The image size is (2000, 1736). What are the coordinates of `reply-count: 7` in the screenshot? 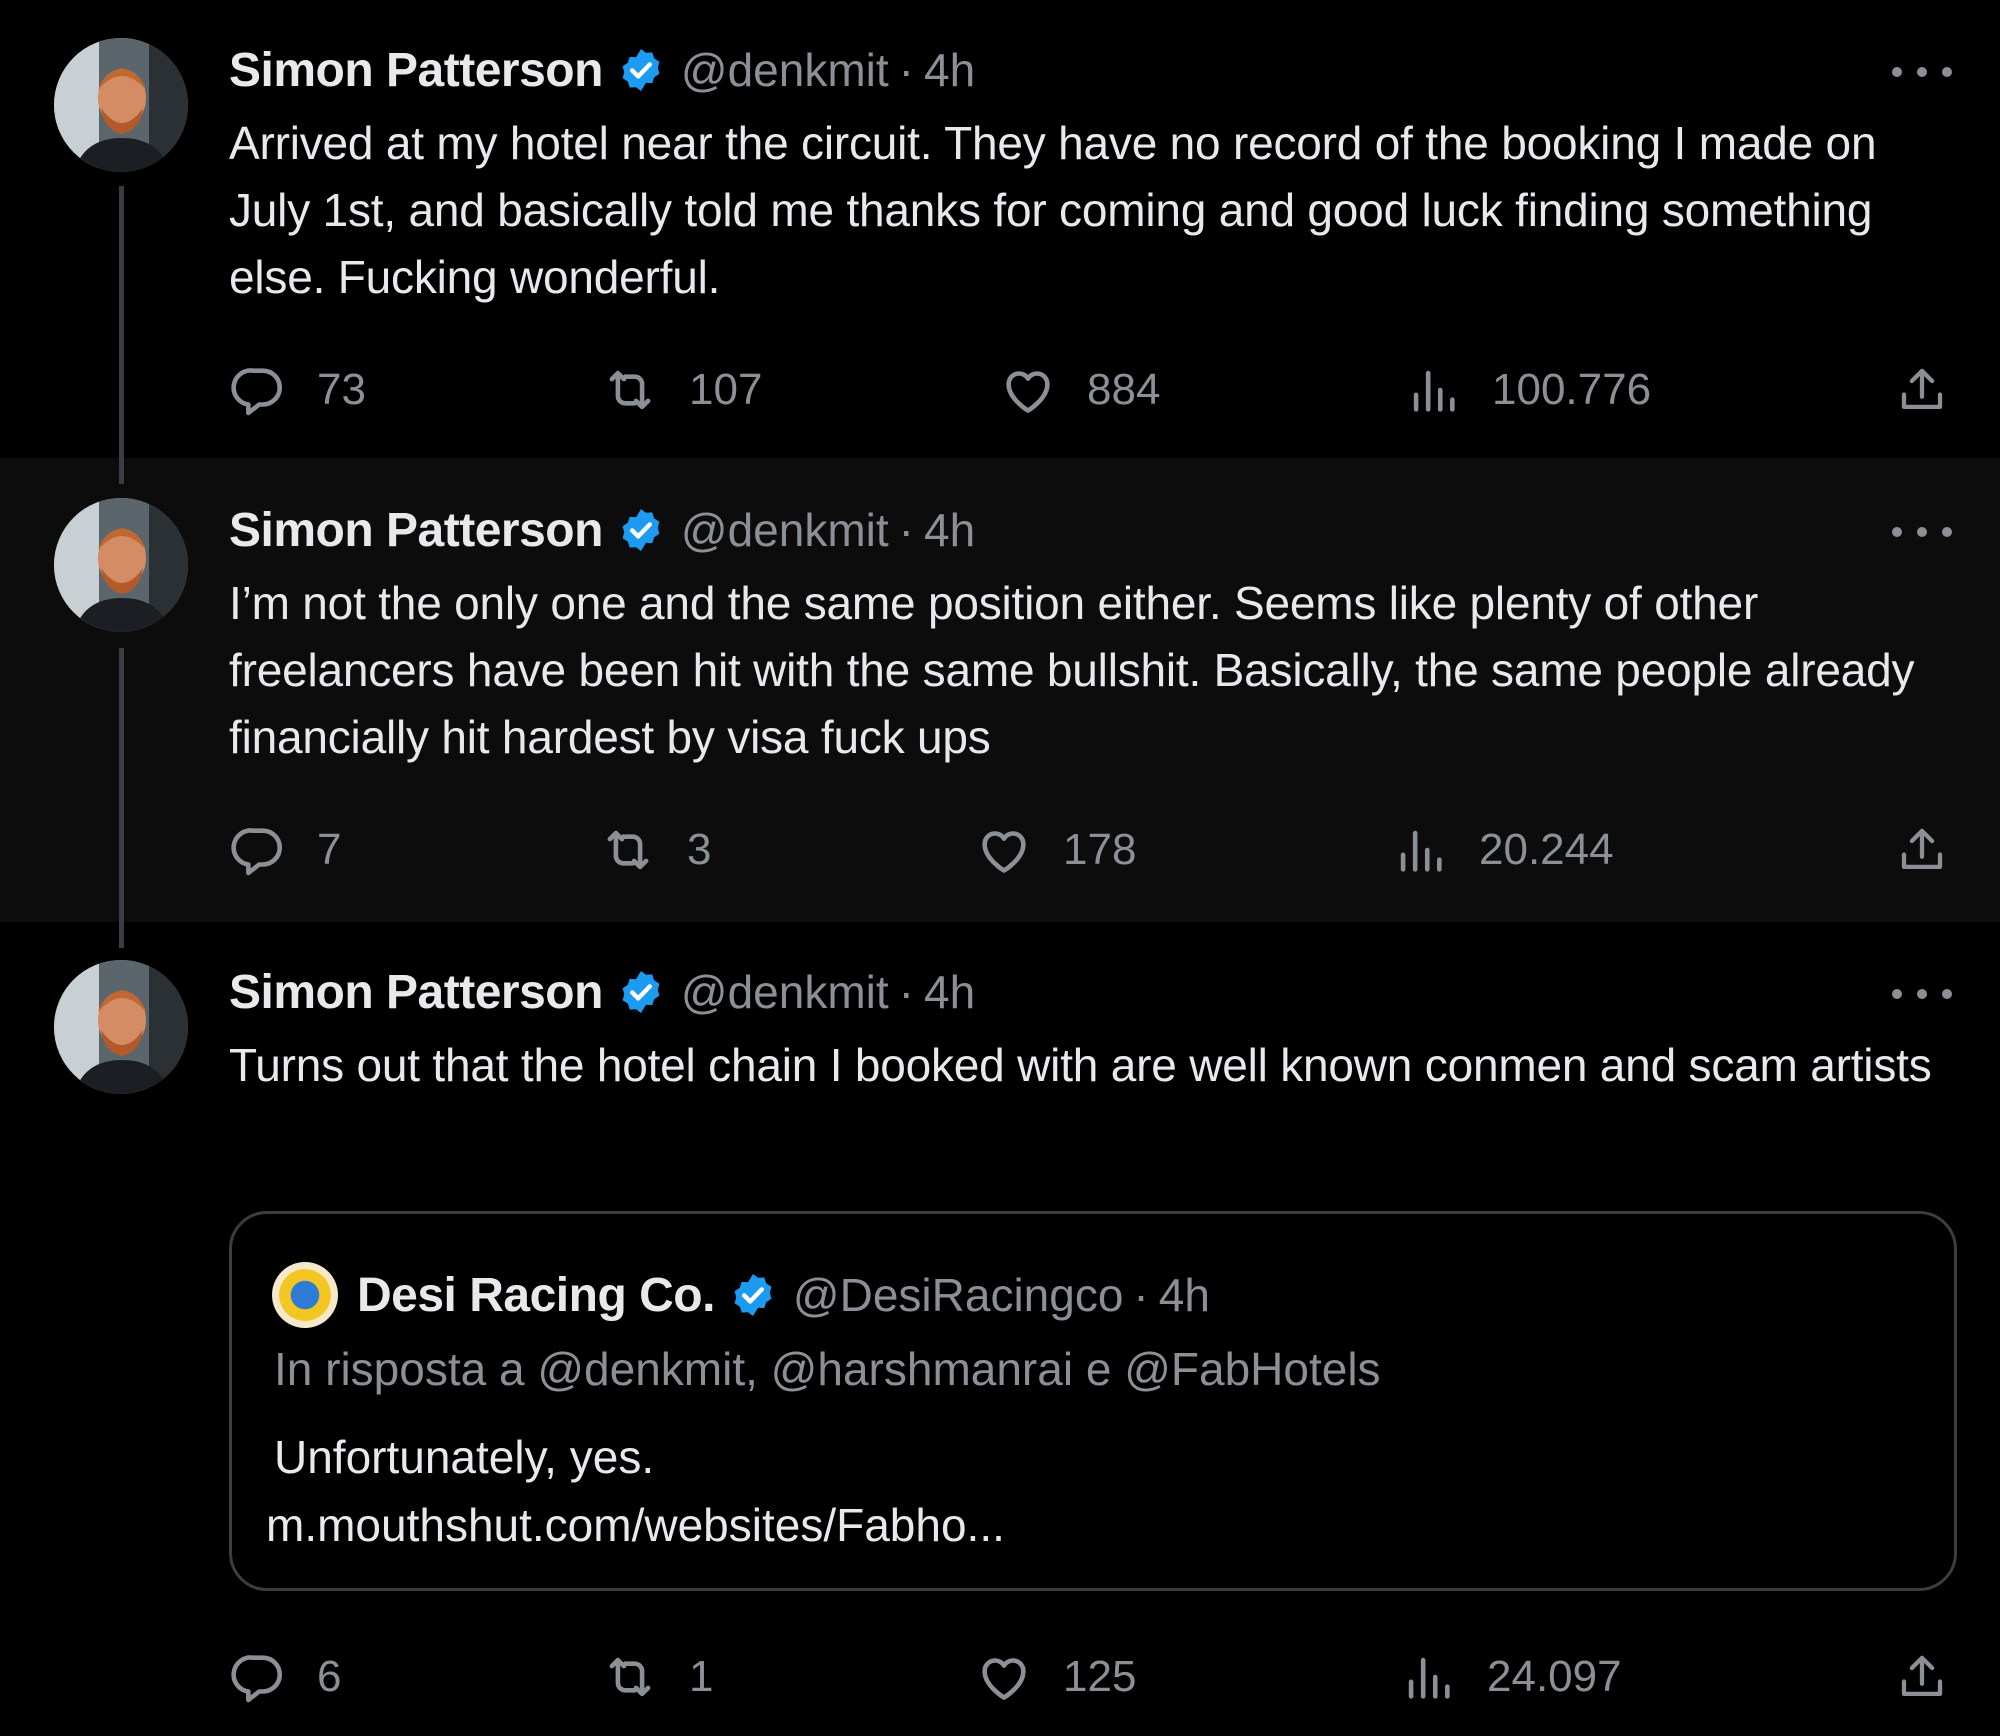 It's located at (329, 849).